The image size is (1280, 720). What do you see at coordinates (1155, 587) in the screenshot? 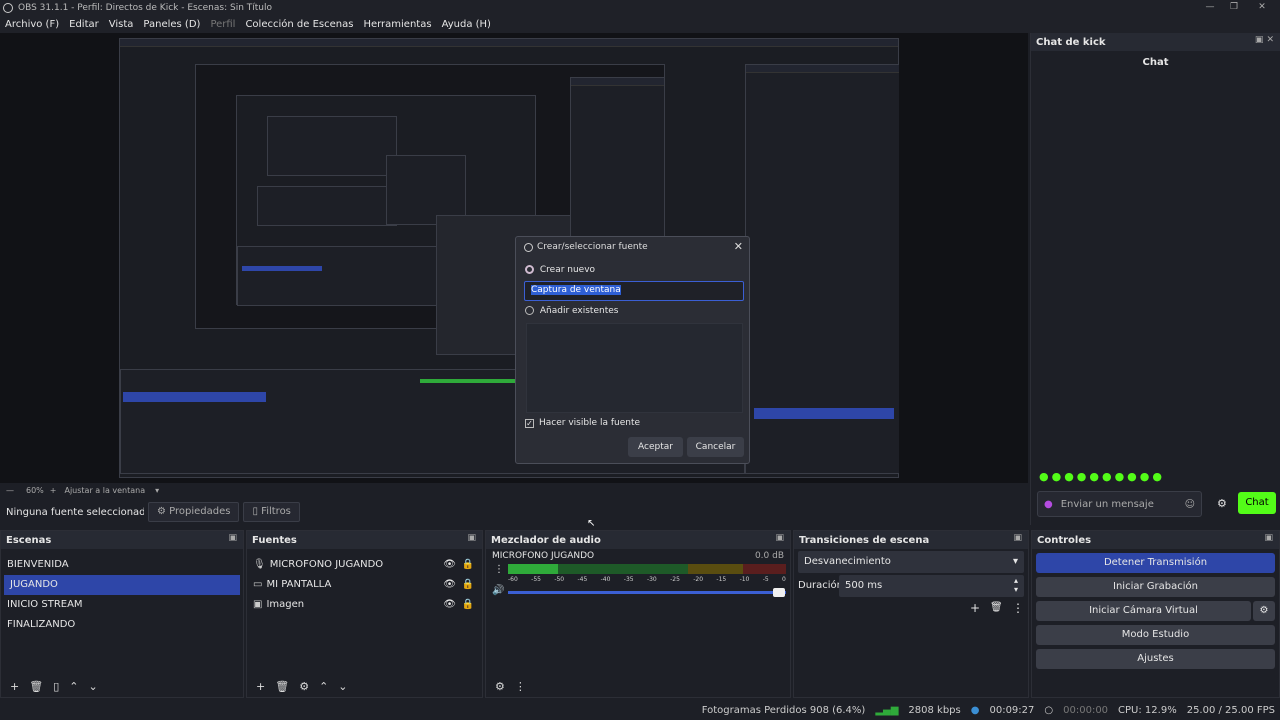
I see `start-recording-button: Iniciar Grabación` at bounding box center [1155, 587].